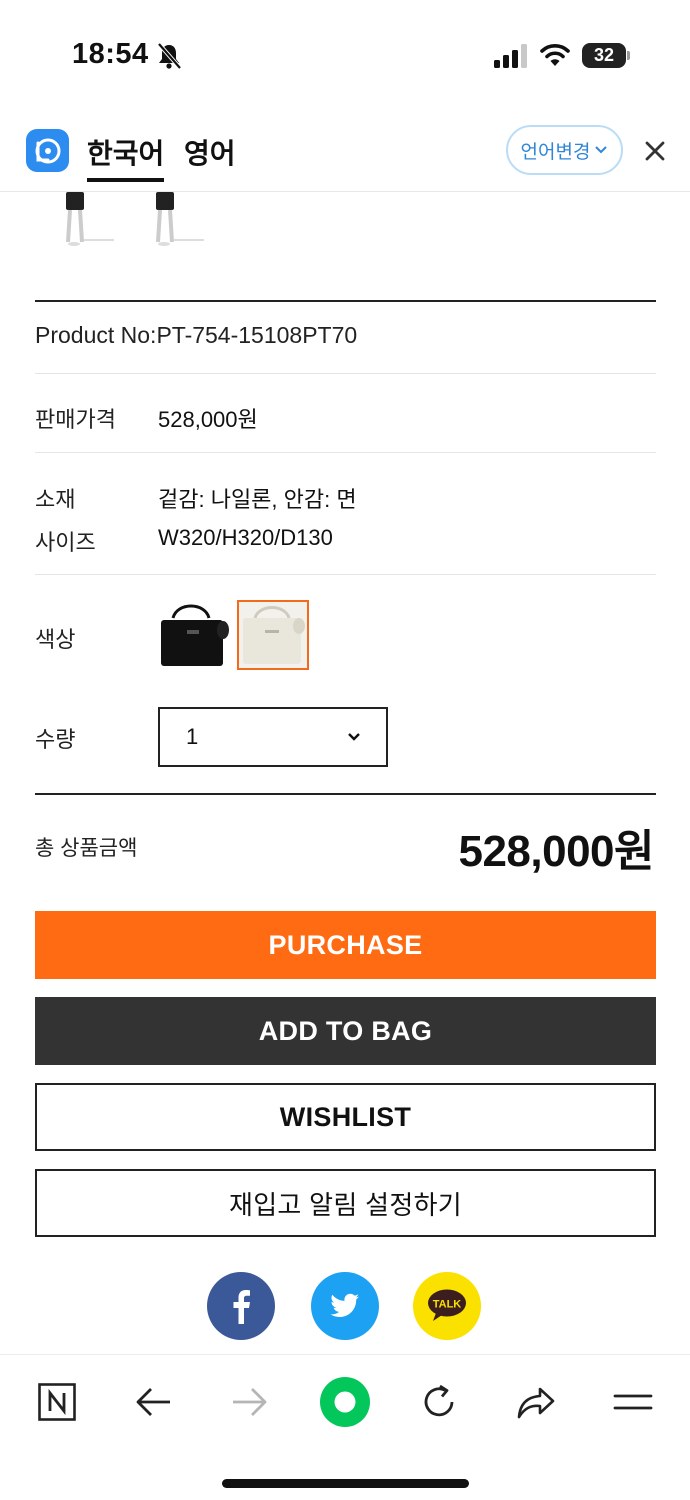  Describe the element at coordinates (510, 56) in the screenshot. I see `signal-icon` at that location.